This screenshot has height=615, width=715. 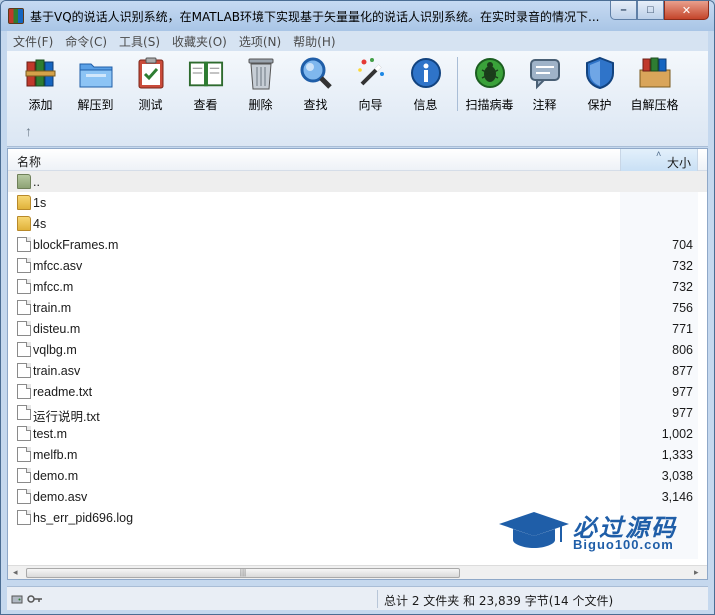 What do you see at coordinates (58, 266) in the screenshot?
I see `file-name: mfcc.asv` at bounding box center [58, 266].